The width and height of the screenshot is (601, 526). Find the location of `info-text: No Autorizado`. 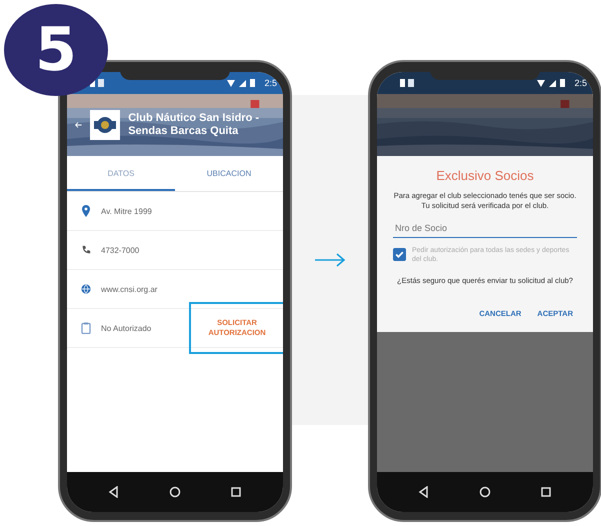

info-text: No Autorizado is located at coordinates (126, 328).